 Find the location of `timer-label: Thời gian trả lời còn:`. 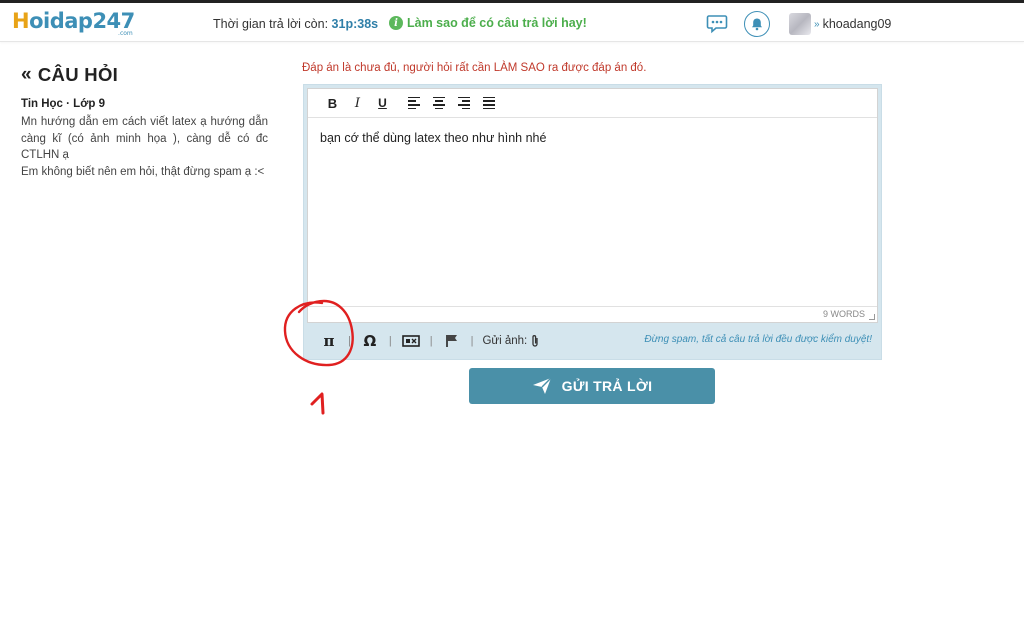

timer-label: Thời gian trả lời còn: is located at coordinates (271, 24).